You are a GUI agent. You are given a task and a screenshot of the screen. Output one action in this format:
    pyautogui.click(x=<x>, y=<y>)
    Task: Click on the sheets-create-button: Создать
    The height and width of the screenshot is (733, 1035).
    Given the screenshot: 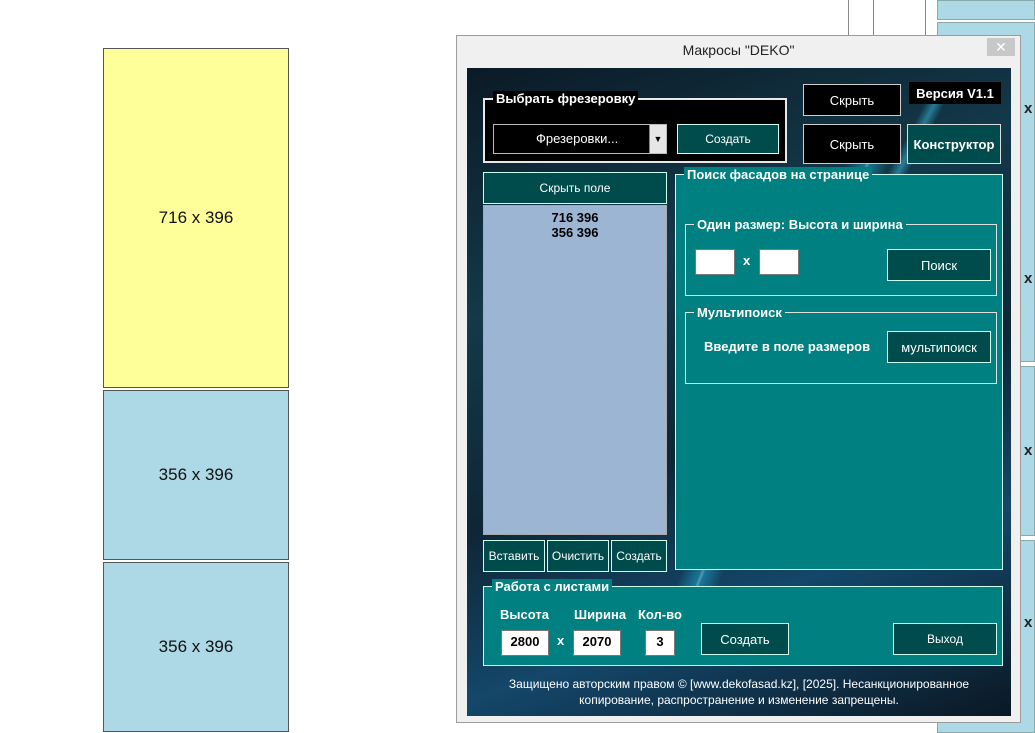 What is the action you would take?
    pyautogui.click(x=745, y=639)
    